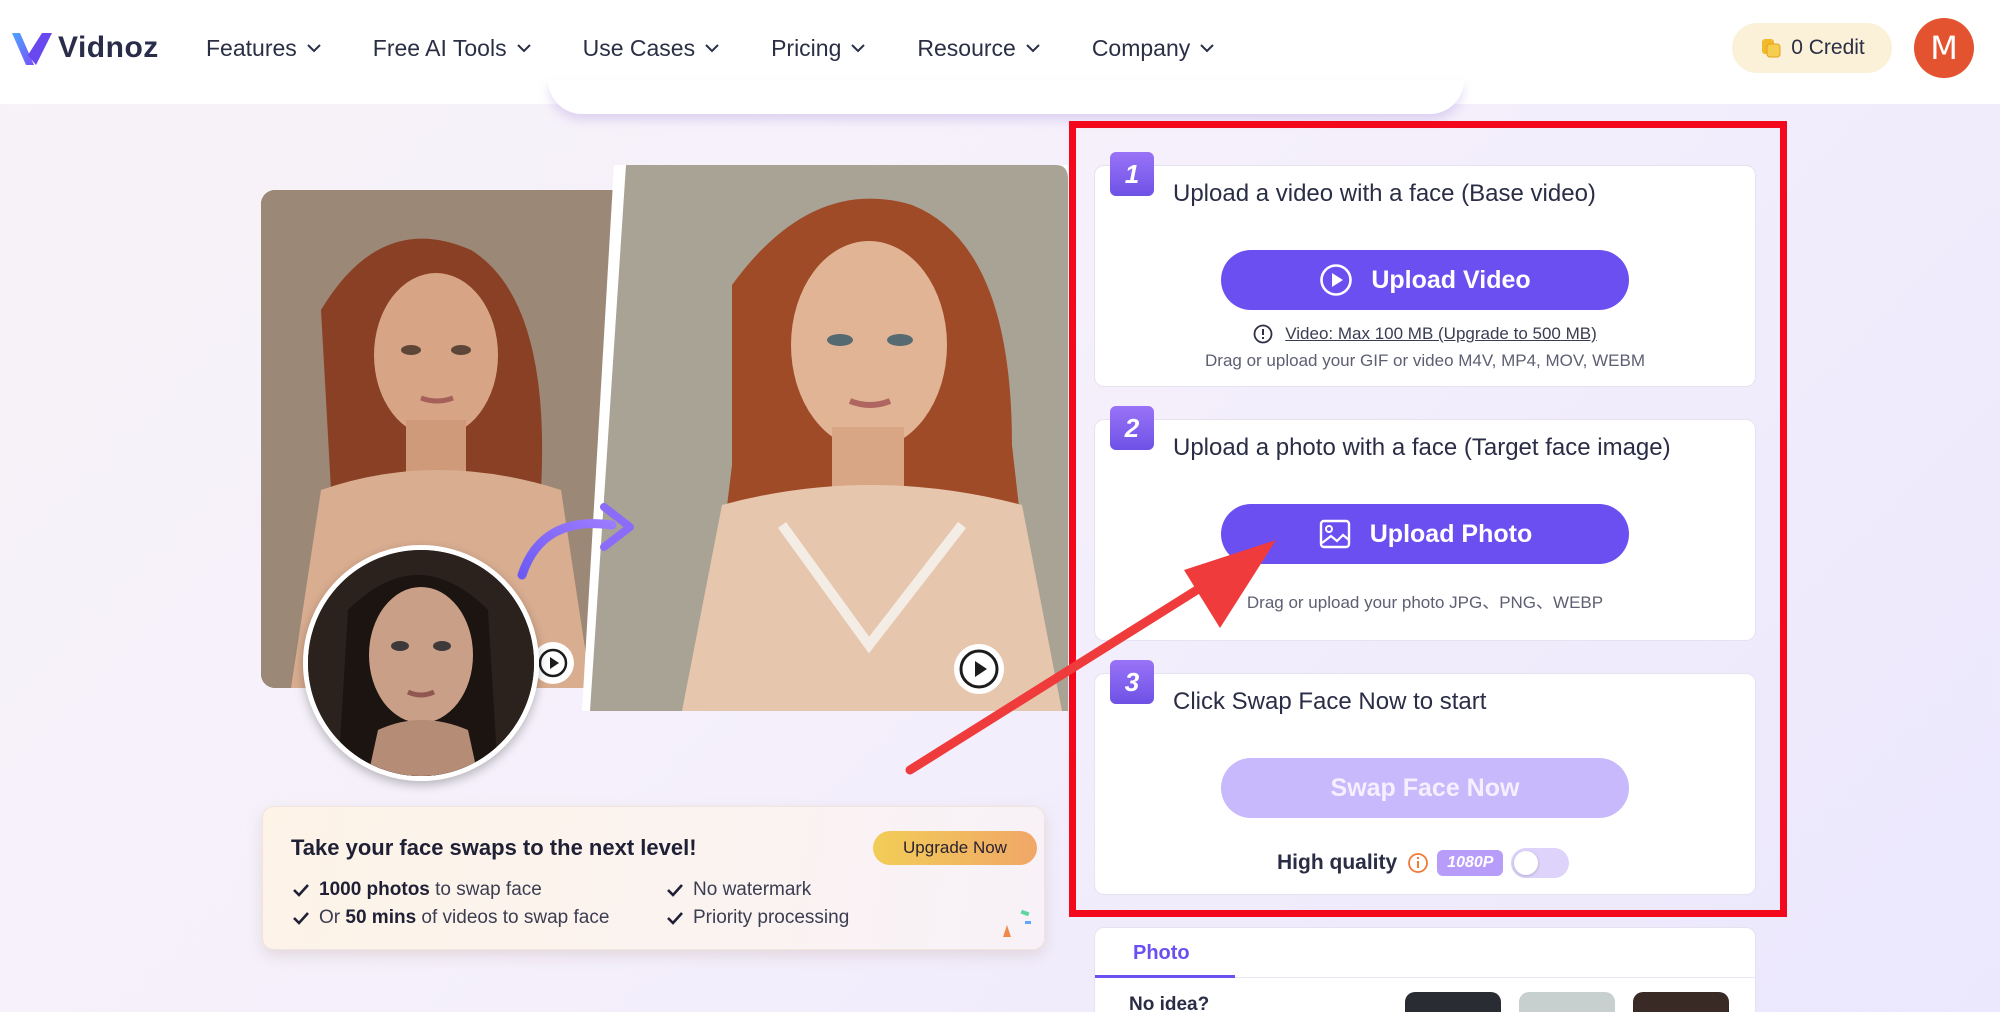 Image resolution: width=2000 pixels, height=1012 pixels. Describe the element at coordinates (251, 47) in the screenshot. I see `nav-features-label: Features` at that location.